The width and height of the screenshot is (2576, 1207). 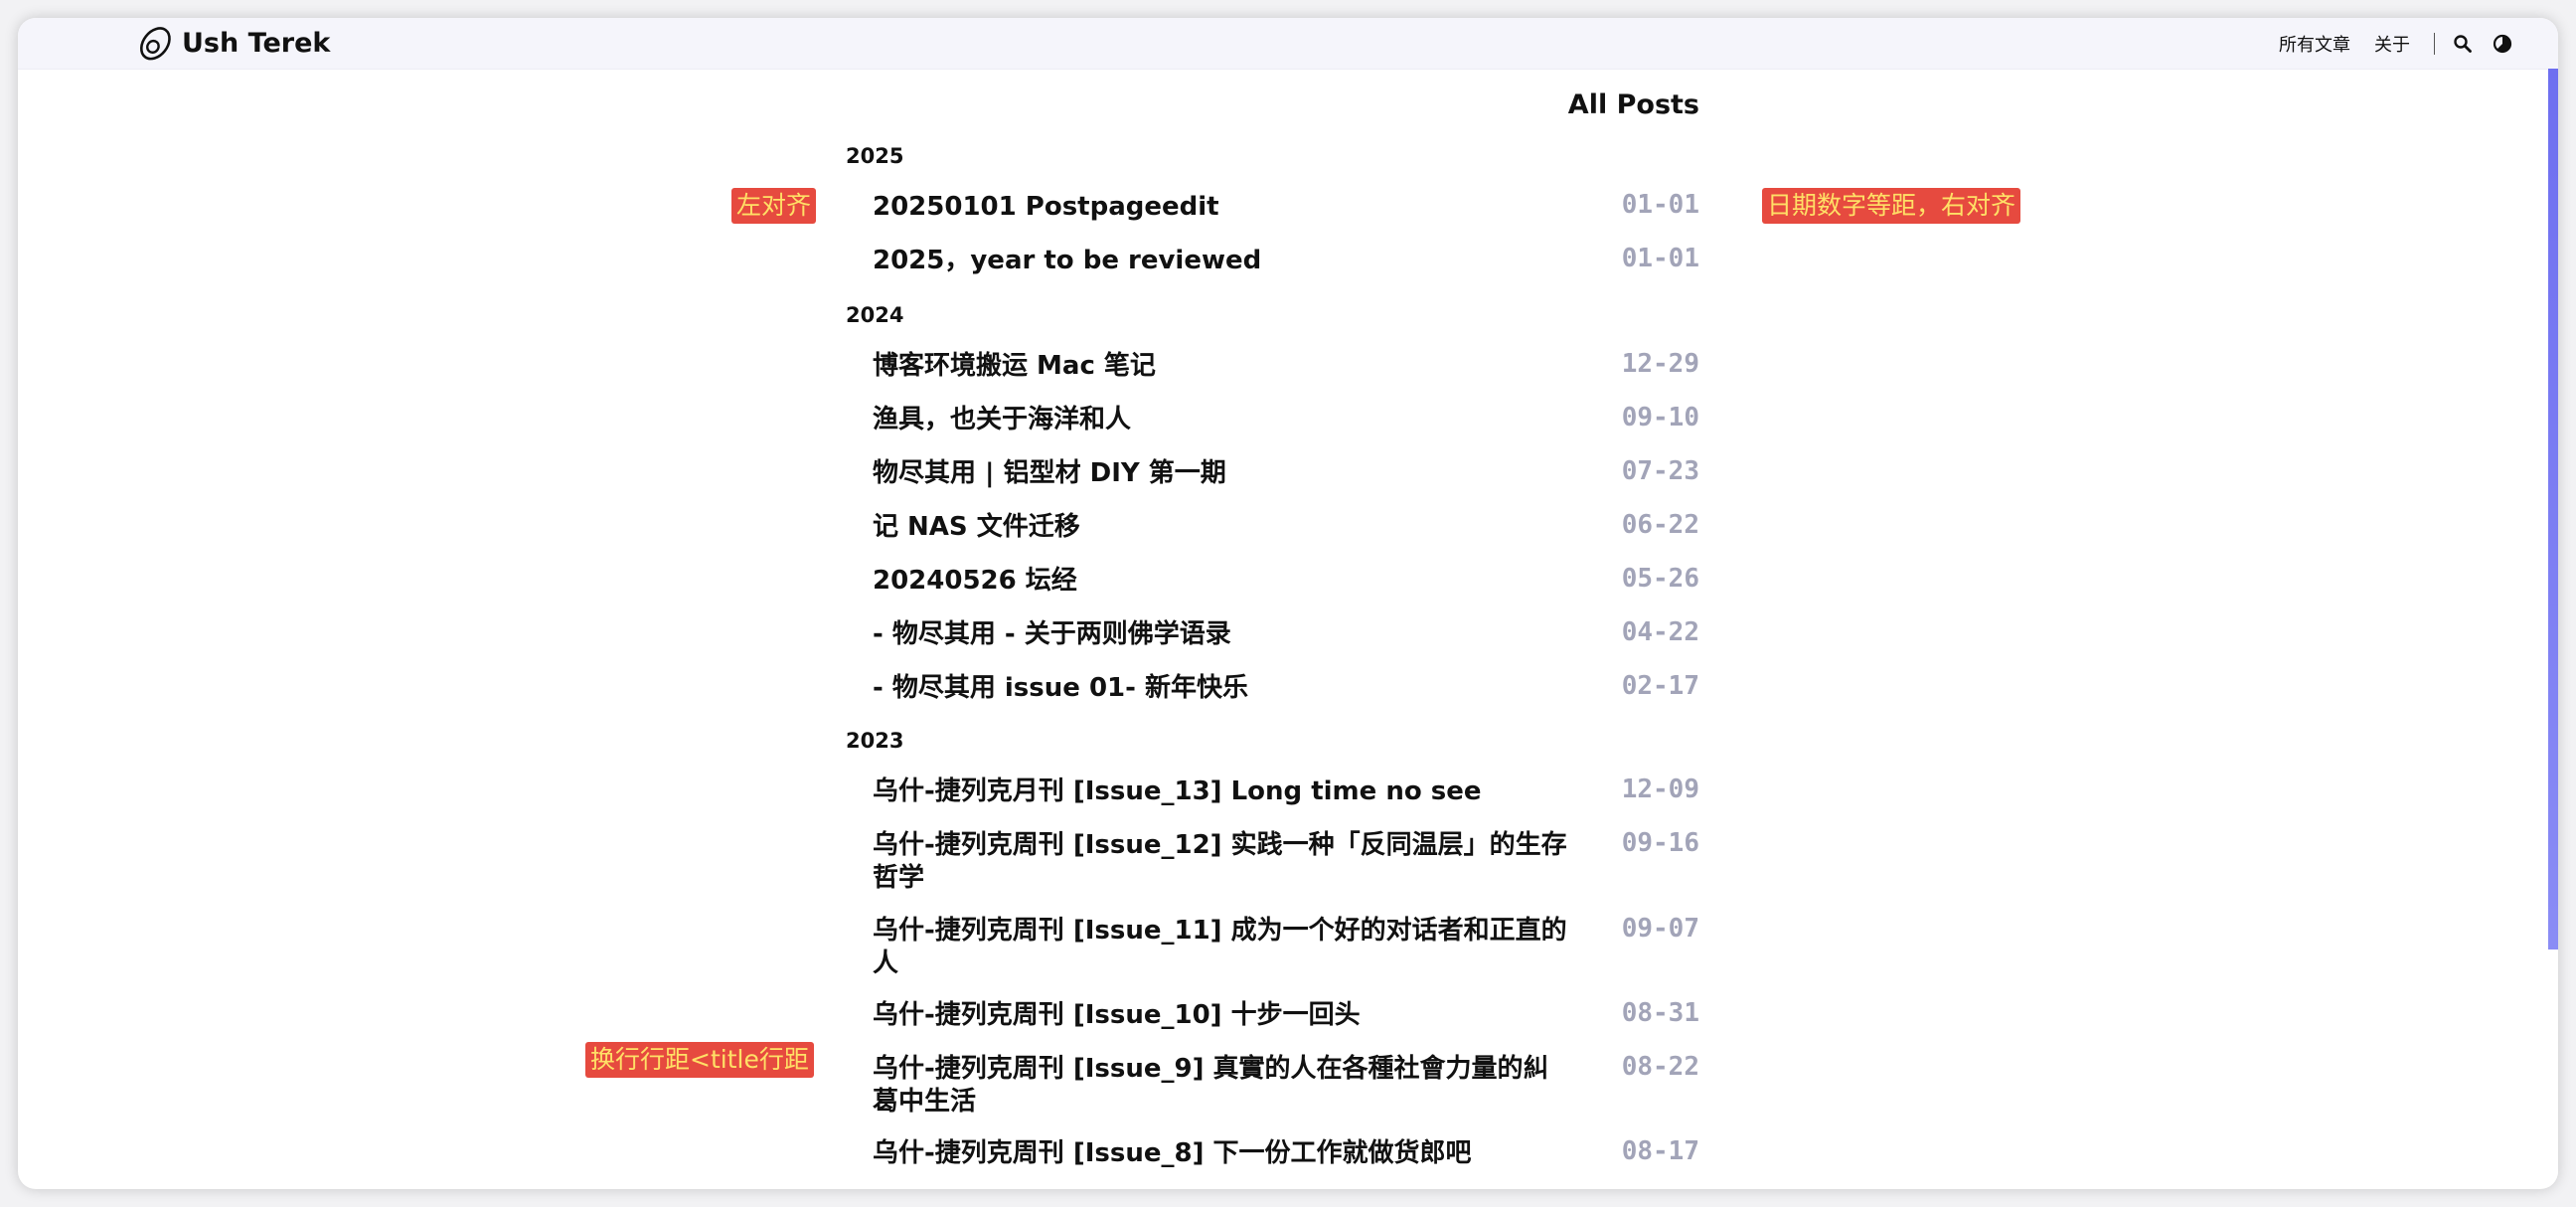 What do you see at coordinates (1060, 688) in the screenshot?
I see `post-title: - 物尽其用 issue 01- 新年快乐` at bounding box center [1060, 688].